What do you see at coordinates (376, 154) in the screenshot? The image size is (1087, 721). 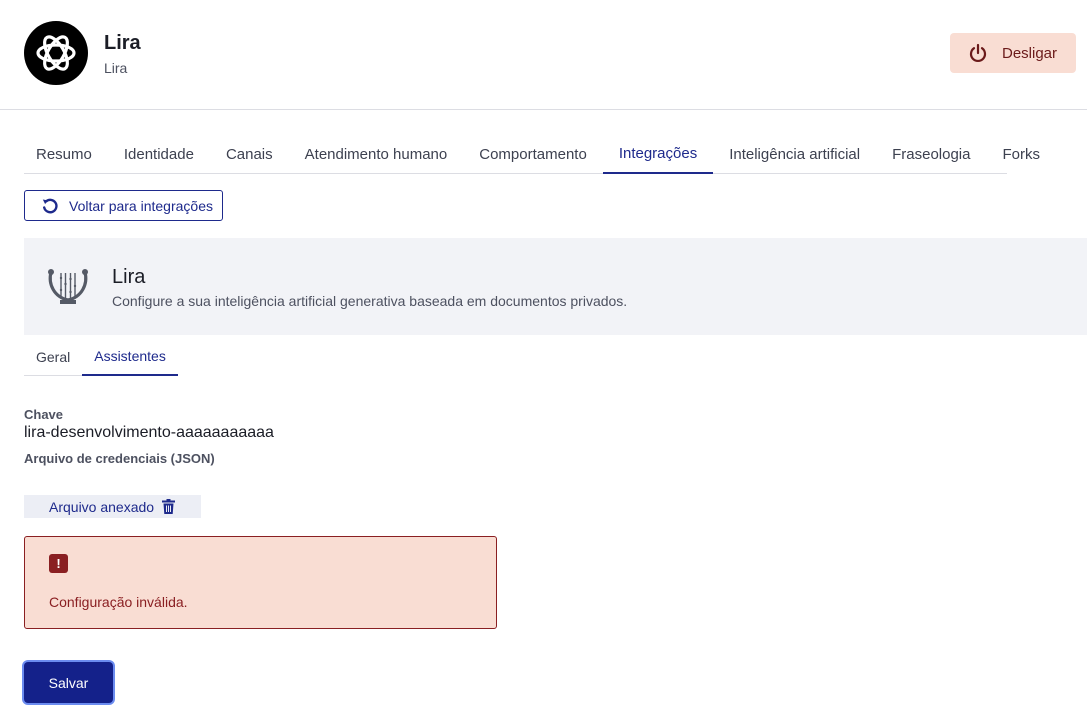 I see `tab-atendimento-humano: Atendimento humano` at bounding box center [376, 154].